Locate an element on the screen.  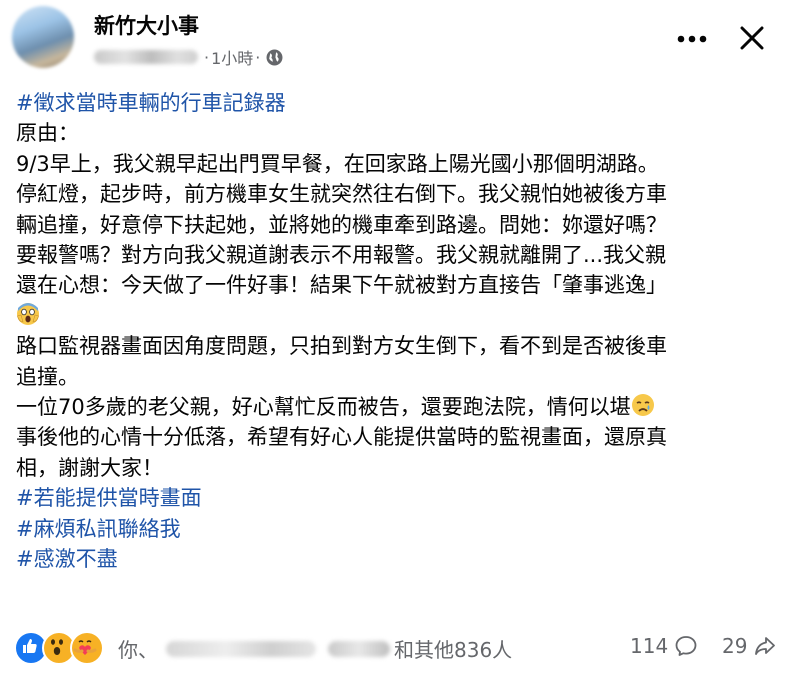
close-button is located at coordinates (752, 38).